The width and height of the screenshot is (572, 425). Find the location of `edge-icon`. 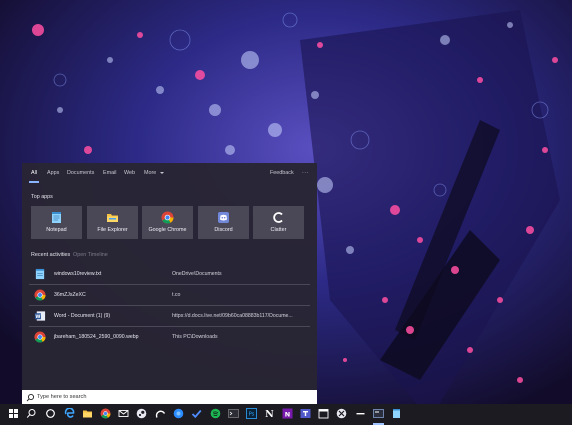

edge-icon is located at coordinates (69, 413).